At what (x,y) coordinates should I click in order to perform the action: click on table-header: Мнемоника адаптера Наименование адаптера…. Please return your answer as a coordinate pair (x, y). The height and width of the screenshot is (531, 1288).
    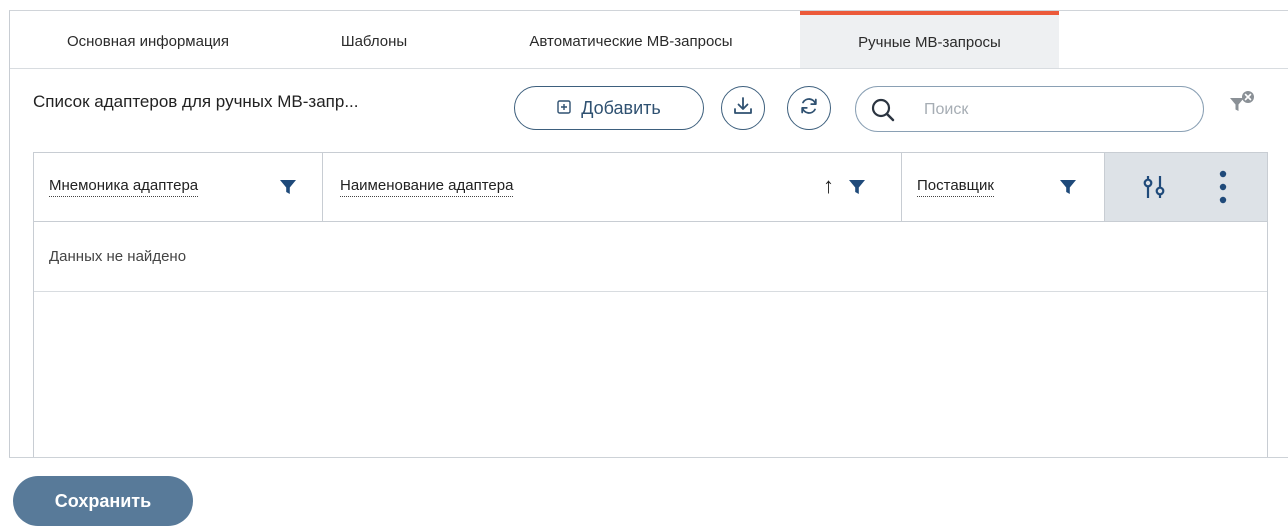
    Looking at the image, I should click on (650, 187).